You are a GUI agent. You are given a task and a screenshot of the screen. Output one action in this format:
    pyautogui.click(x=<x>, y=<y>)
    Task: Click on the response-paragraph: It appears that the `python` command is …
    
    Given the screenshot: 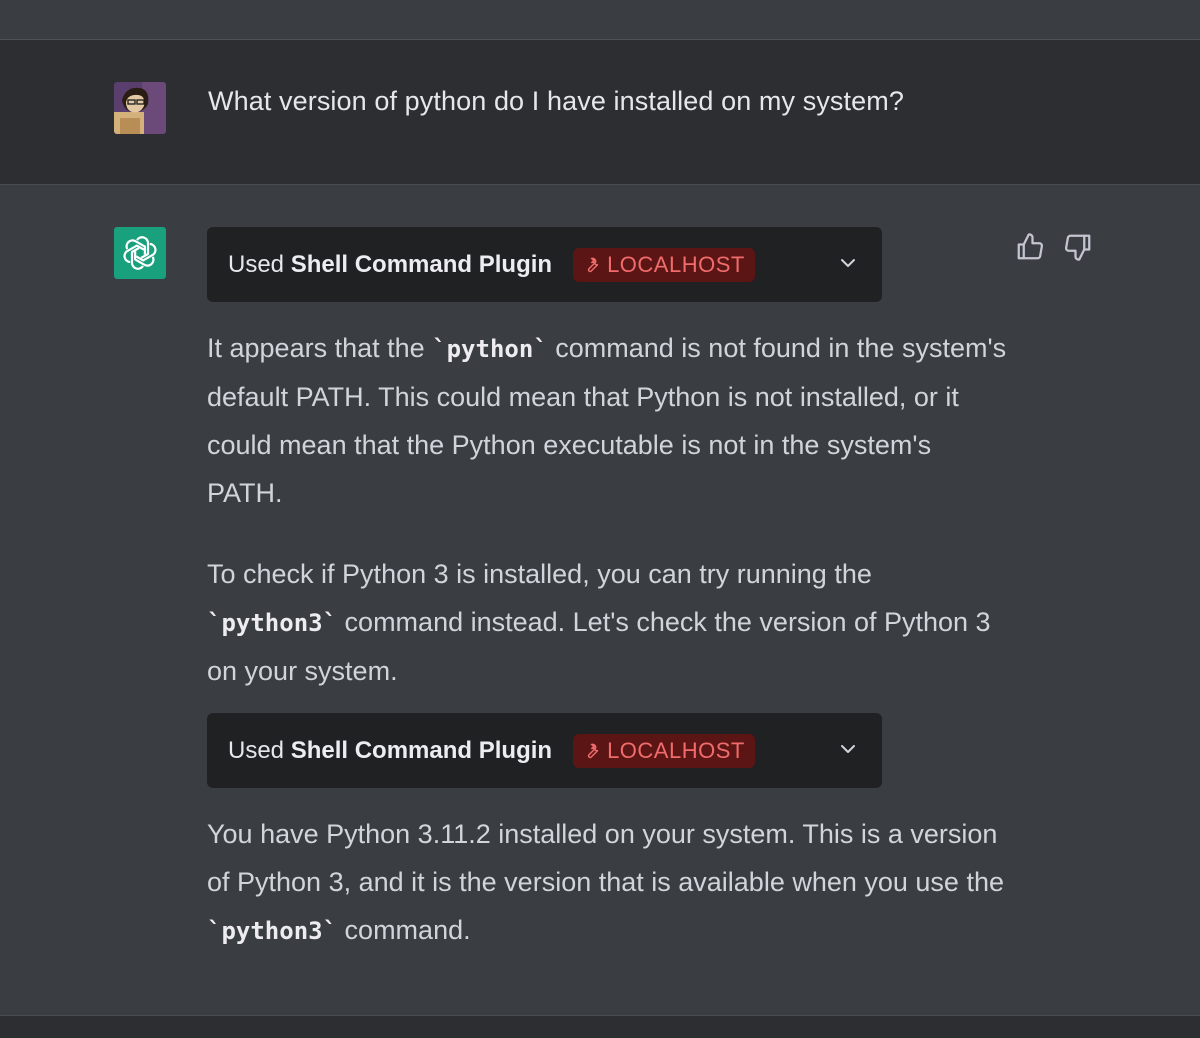 What is the action you would take?
    pyautogui.click(x=607, y=420)
    